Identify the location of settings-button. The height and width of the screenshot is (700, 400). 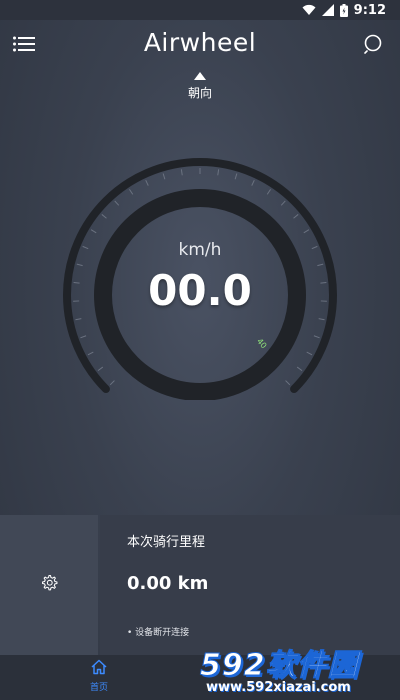
(49, 585).